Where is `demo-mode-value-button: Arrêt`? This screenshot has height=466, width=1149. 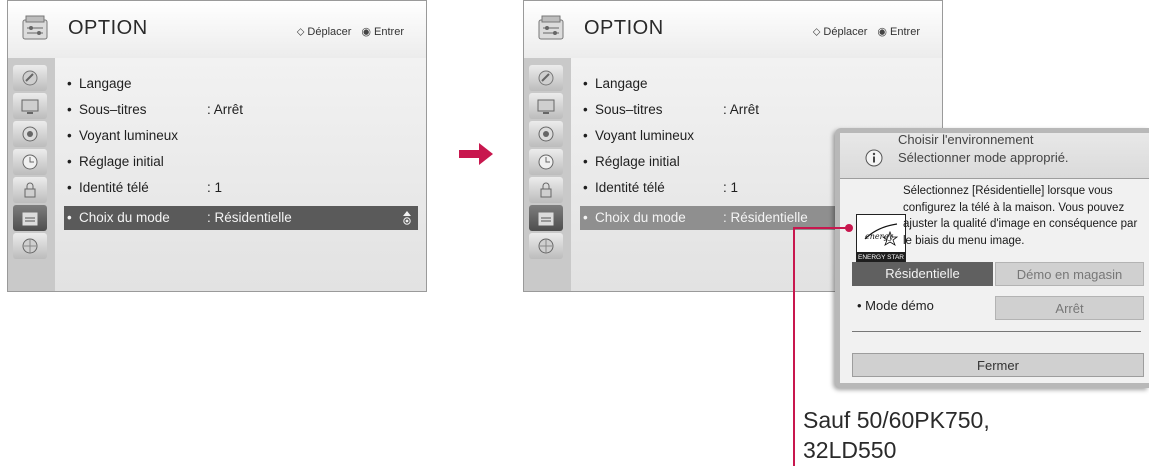
demo-mode-value-button: Arrêt is located at coordinates (1069, 308).